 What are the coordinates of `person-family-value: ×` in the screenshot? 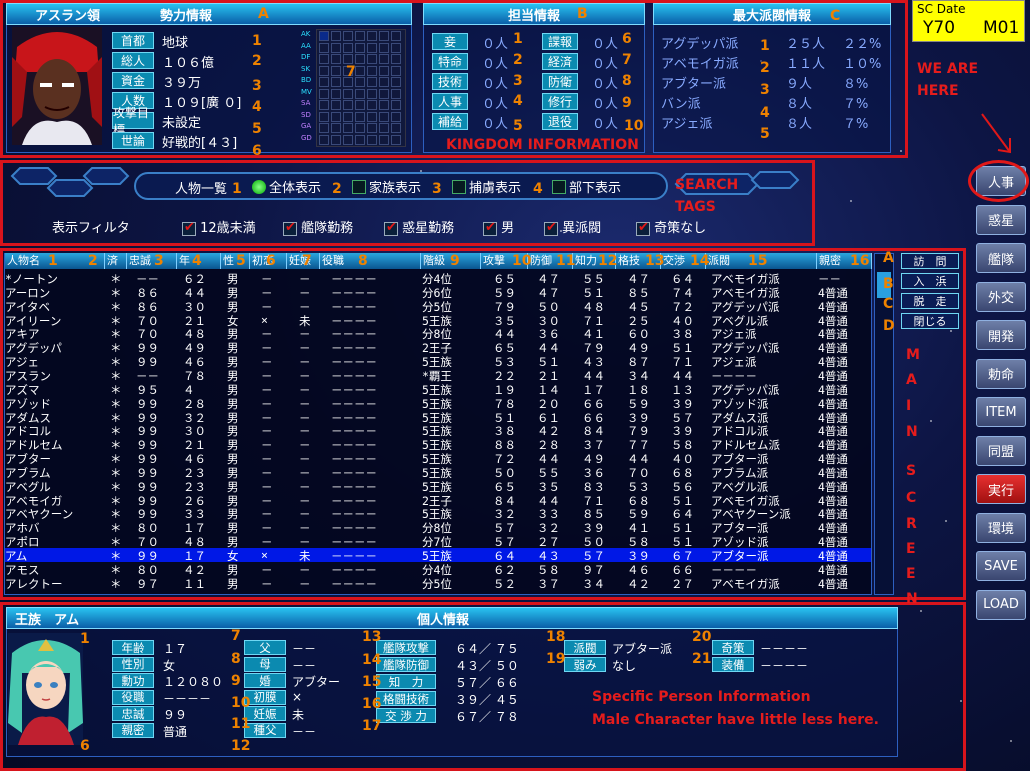 It's located at (297, 696).